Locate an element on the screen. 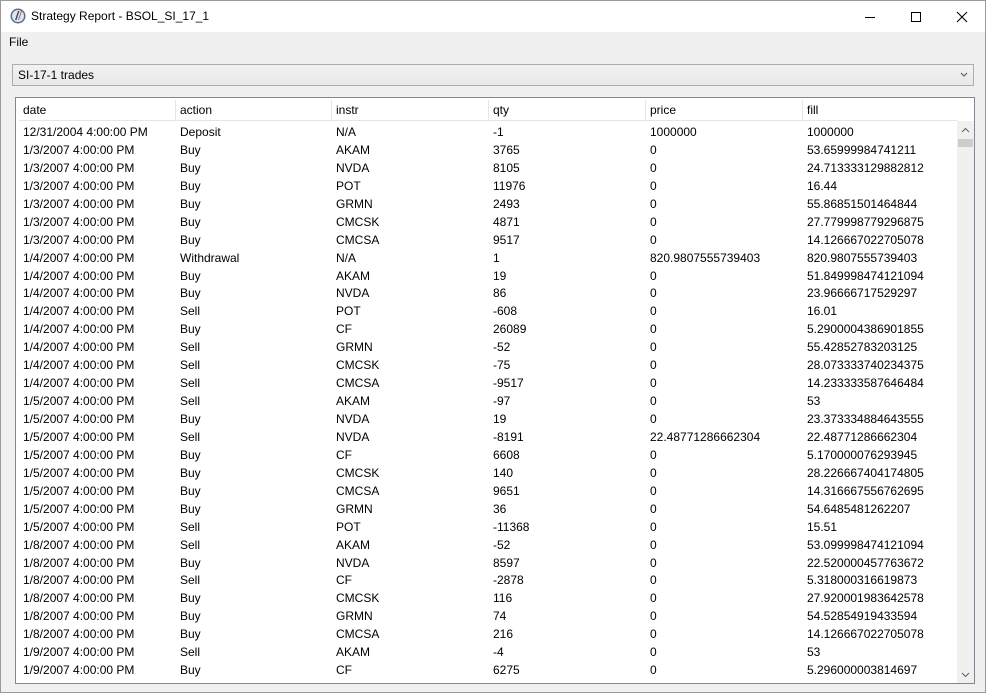 The image size is (986, 693). scroll-up-button is located at coordinates (965, 129).